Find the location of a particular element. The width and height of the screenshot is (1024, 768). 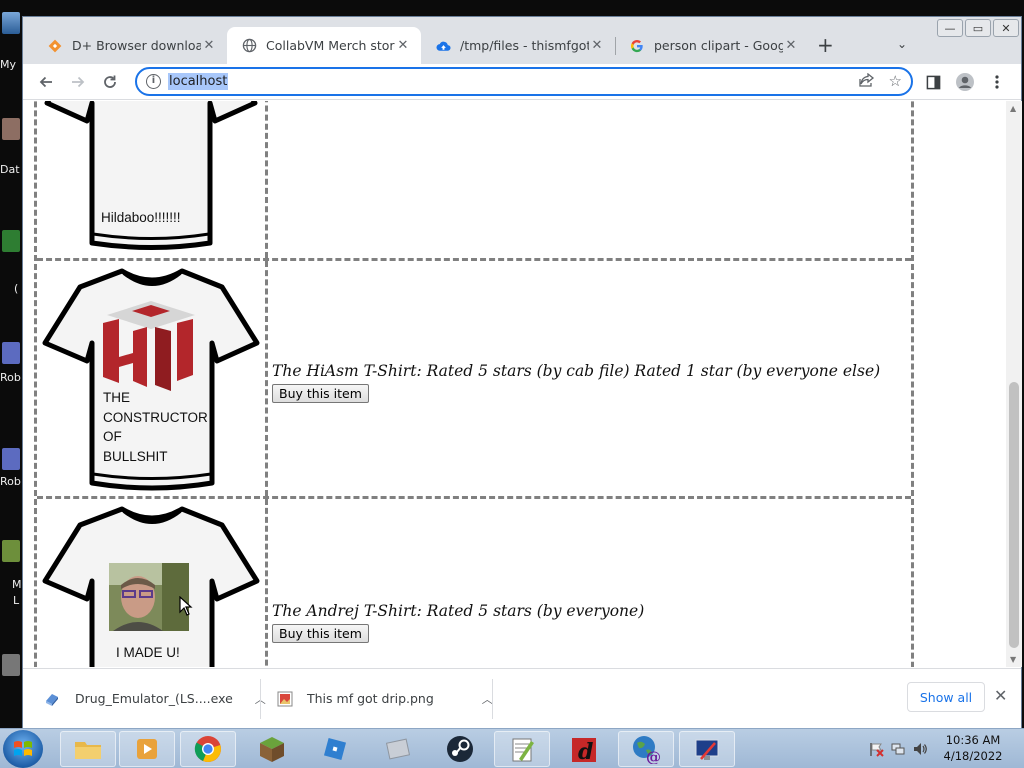

new-tab-button: + is located at coordinates (825, 45).